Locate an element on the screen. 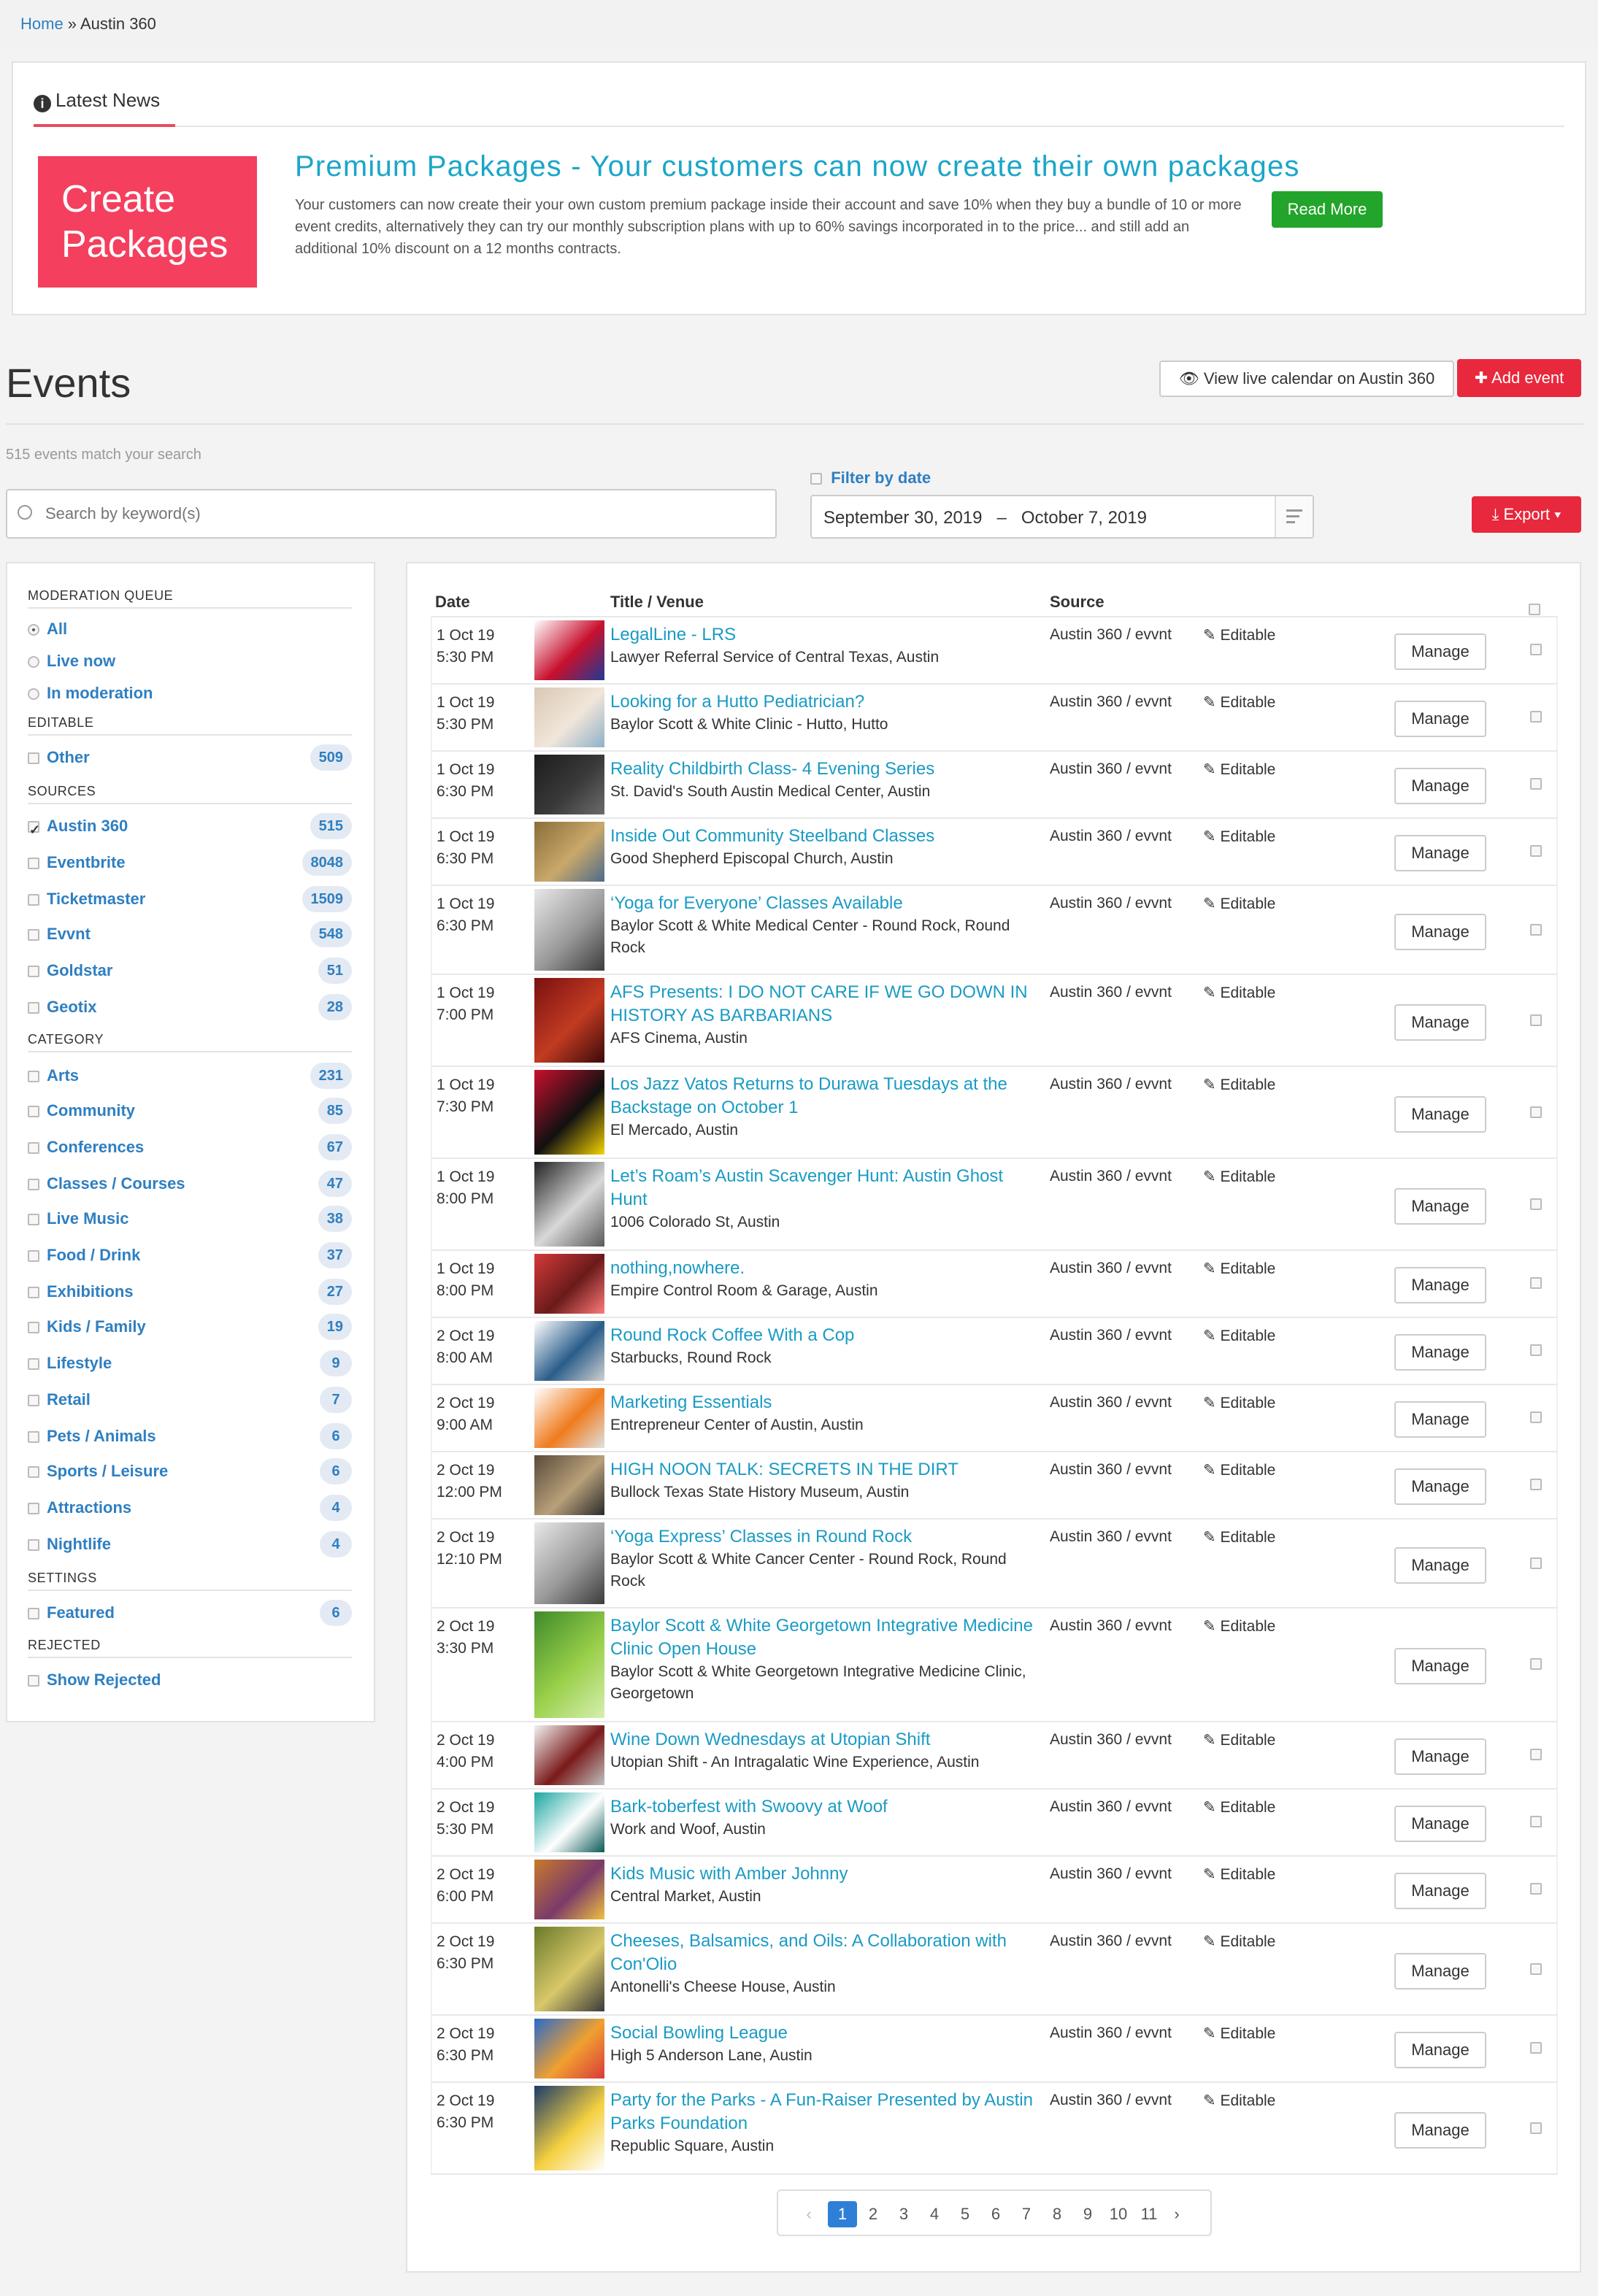 The width and height of the screenshot is (1598, 2296). event-title-link: Inside Out Community Steelband Classes is located at coordinates (822, 836).